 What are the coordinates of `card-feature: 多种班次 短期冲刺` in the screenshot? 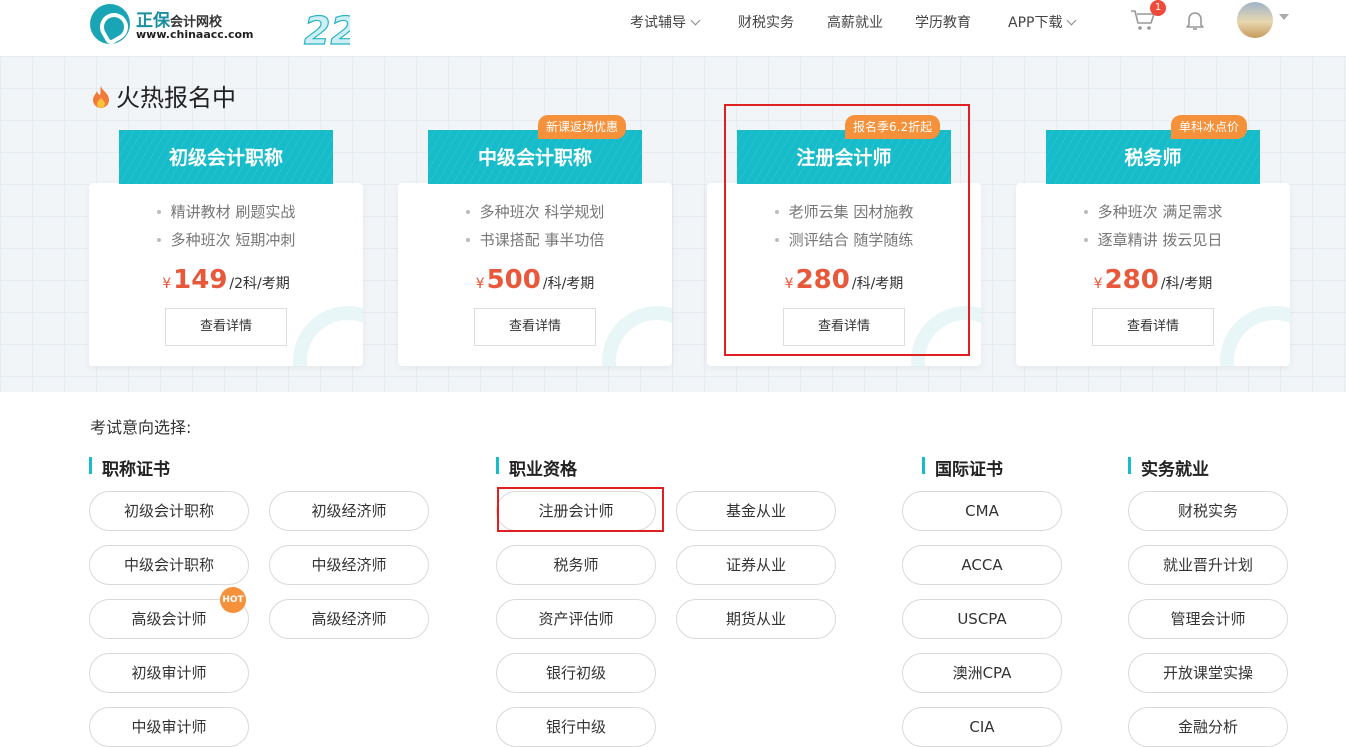 It's located at (226, 239).